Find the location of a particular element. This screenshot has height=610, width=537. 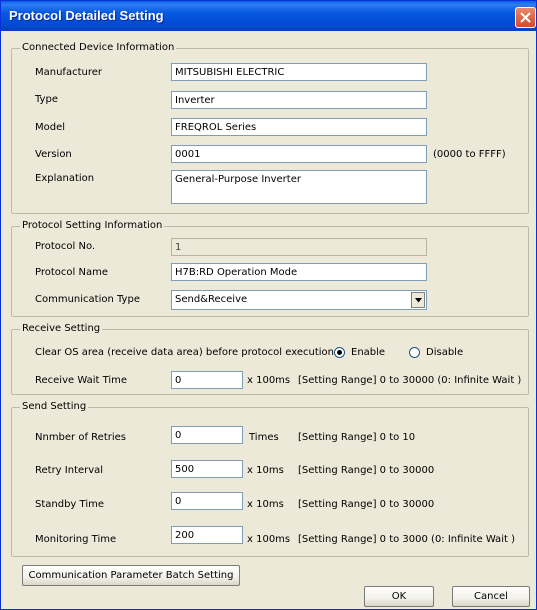

type-field: Inverter is located at coordinates (299, 100).